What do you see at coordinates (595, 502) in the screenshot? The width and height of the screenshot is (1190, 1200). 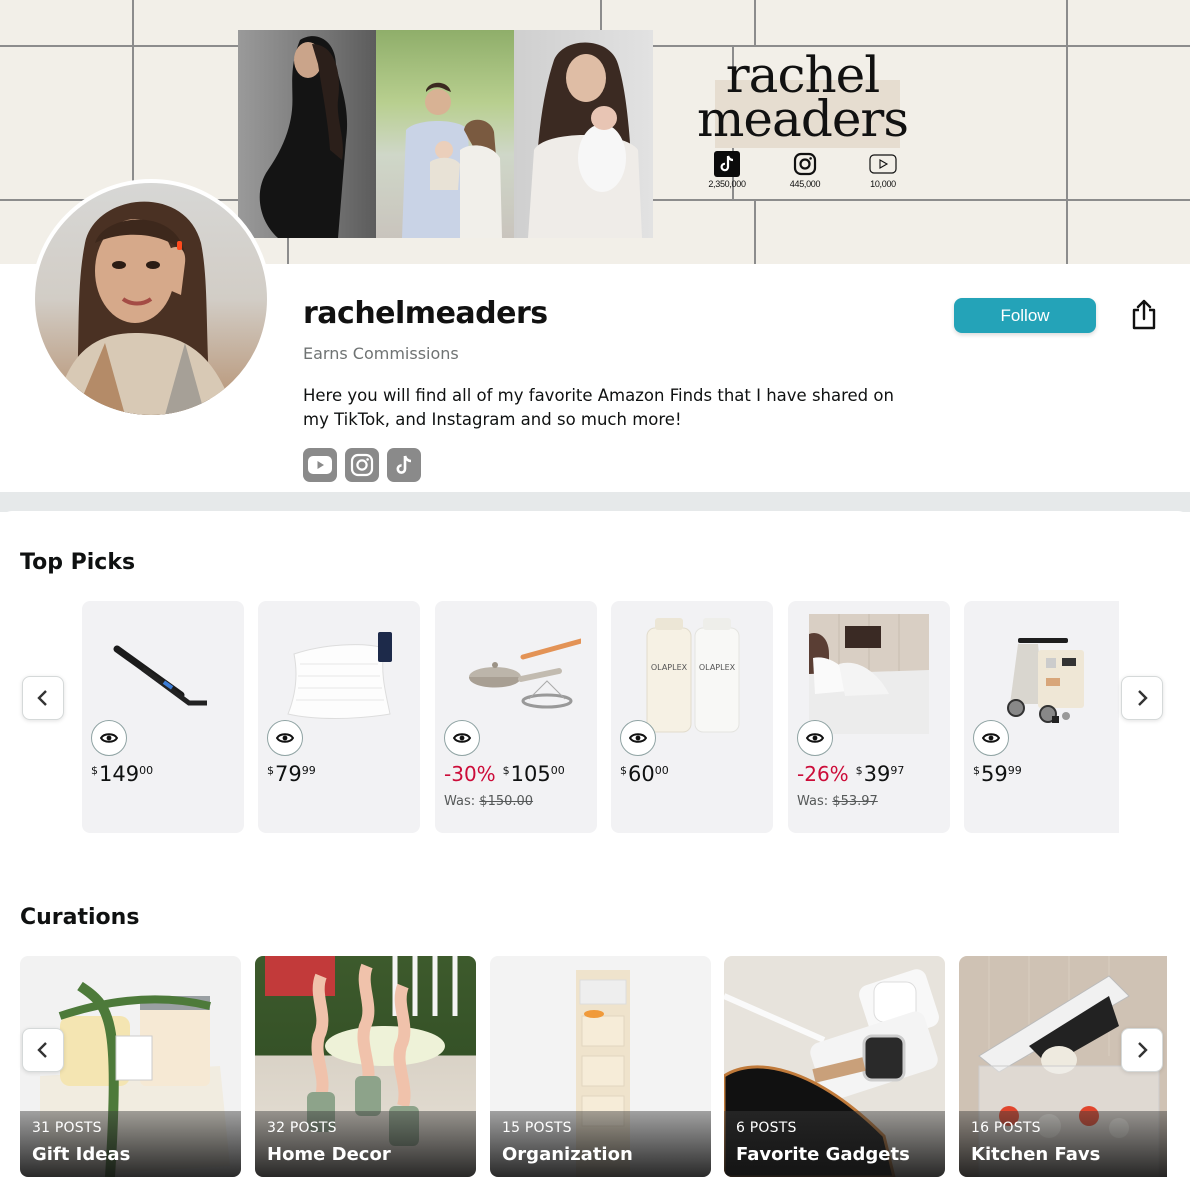 I see `section-divider` at bounding box center [595, 502].